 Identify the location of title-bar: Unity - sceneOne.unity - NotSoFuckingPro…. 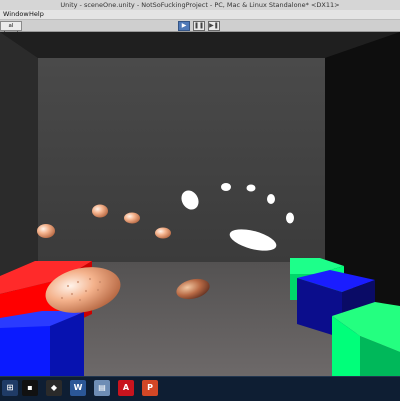
(200, 5).